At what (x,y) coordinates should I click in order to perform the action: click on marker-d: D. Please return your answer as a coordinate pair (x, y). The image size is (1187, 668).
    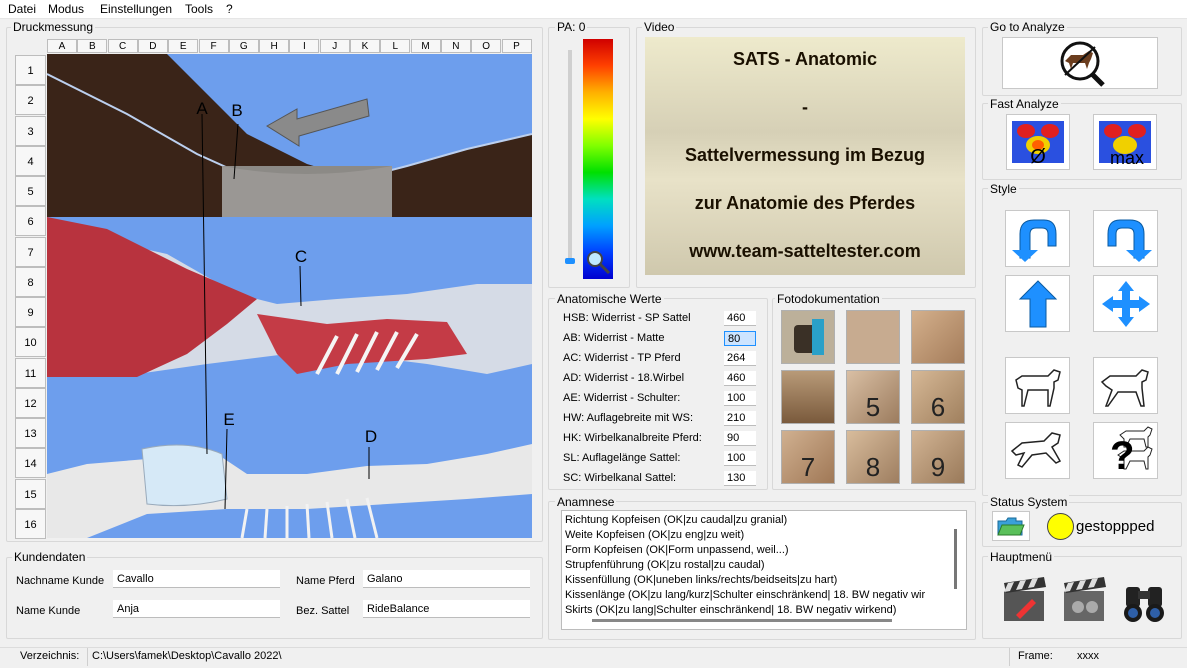
    Looking at the image, I should click on (371, 436).